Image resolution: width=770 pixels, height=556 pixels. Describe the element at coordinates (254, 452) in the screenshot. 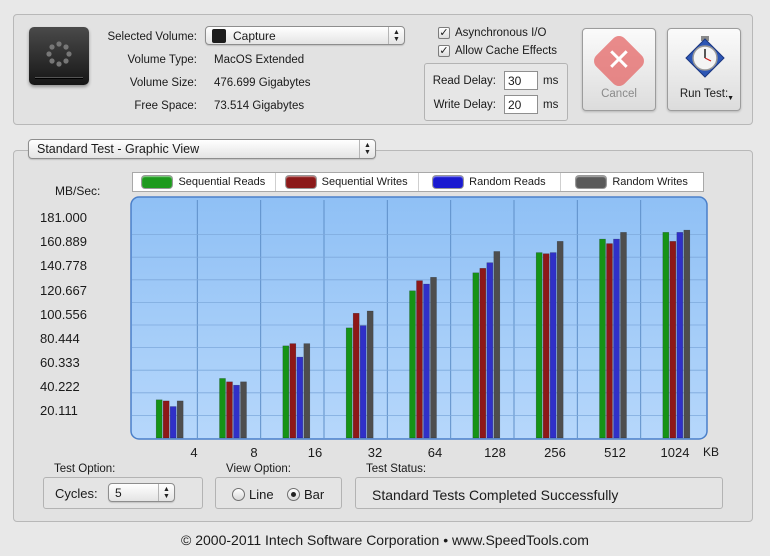

I see `x-tick-label: 8` at that location.